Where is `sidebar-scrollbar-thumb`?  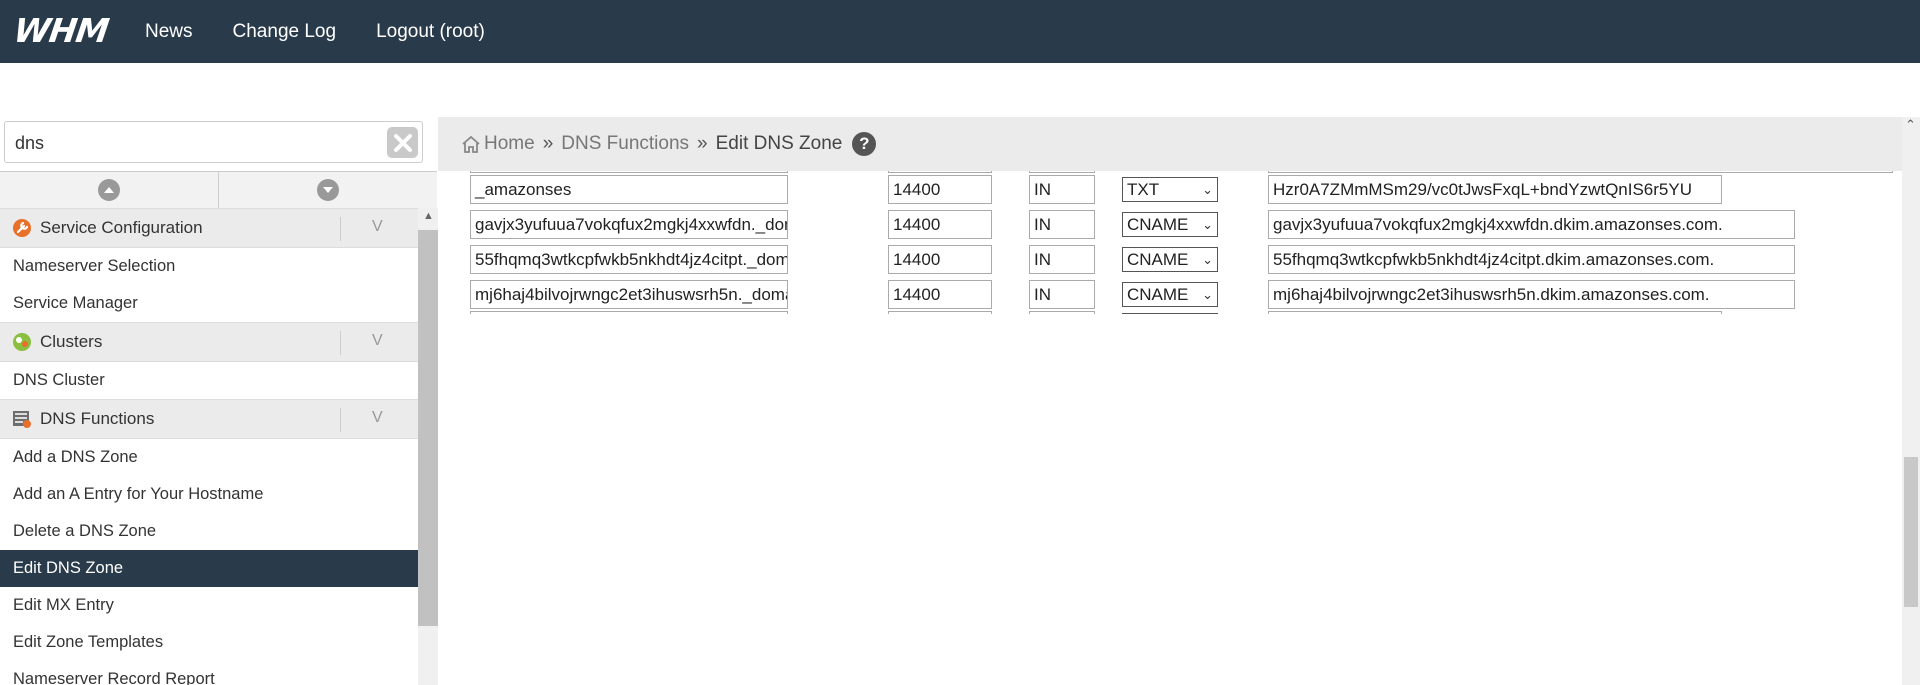
sidebar-scrollbar-thumb is located at coordinates (428, 428).